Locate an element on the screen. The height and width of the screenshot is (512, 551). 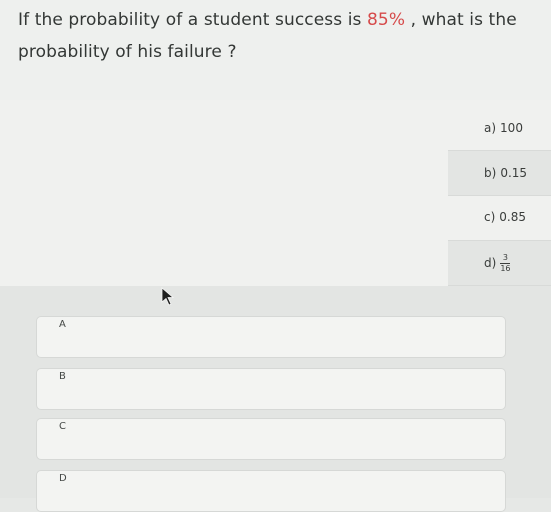
answer-button-a: A is located at coordinates (271, 337).